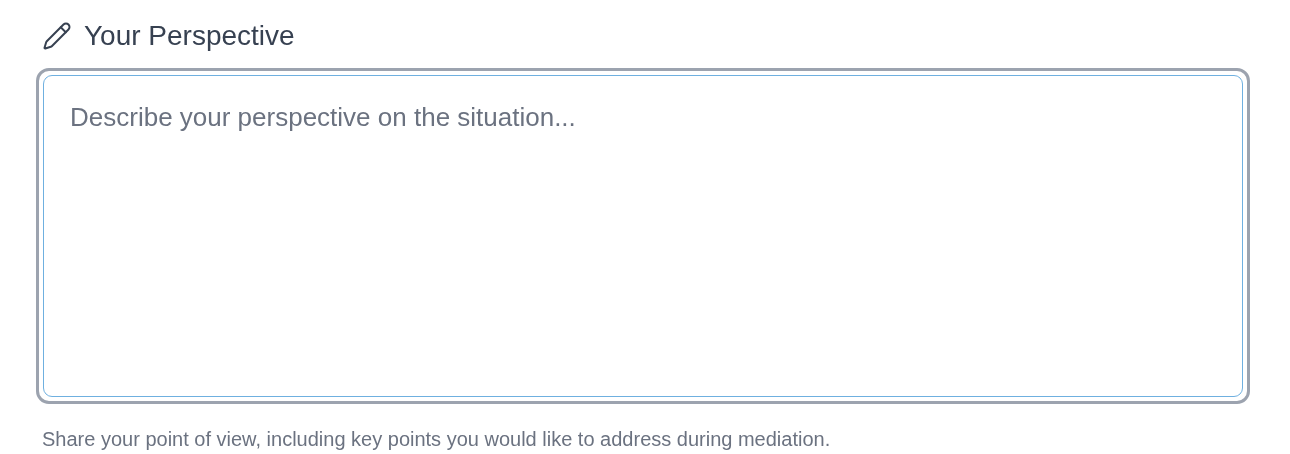 This screenshot has height=454, width=1290. Describe the element at coordinates (436, 439) in the screenshot. I see `help-text: Share your point of view, including key points you would like to address during mediation.` at that location.